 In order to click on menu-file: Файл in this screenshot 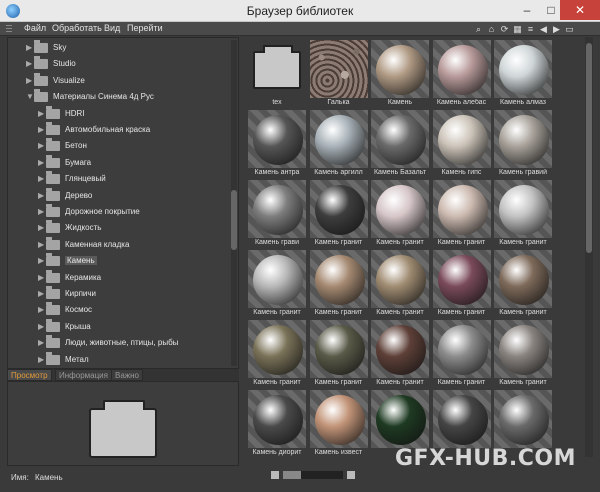, I will do `click(35, 28)`.